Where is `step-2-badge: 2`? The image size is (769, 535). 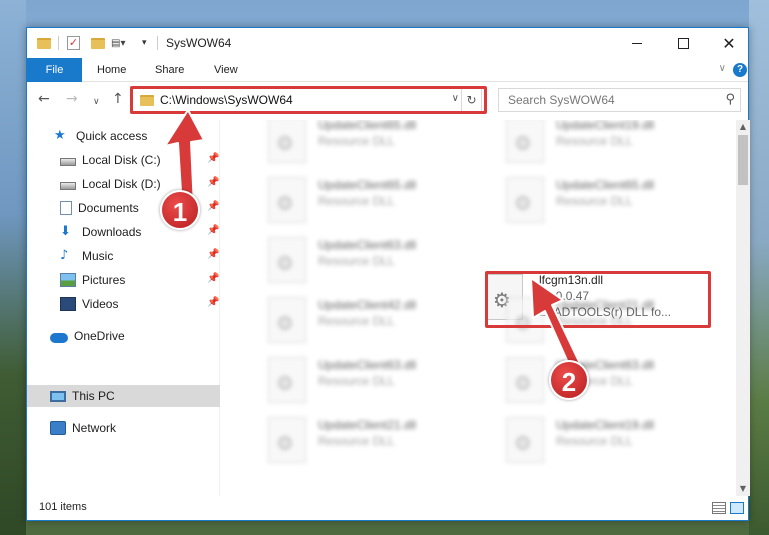
step-2-badge: 2 is located at coordinates (569, 380).